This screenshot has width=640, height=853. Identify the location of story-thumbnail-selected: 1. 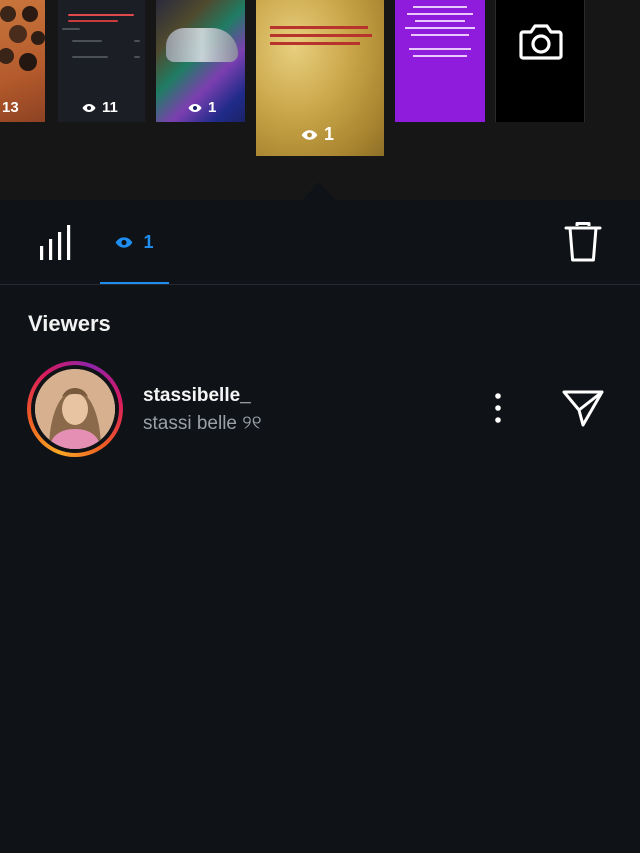
(320, 78).